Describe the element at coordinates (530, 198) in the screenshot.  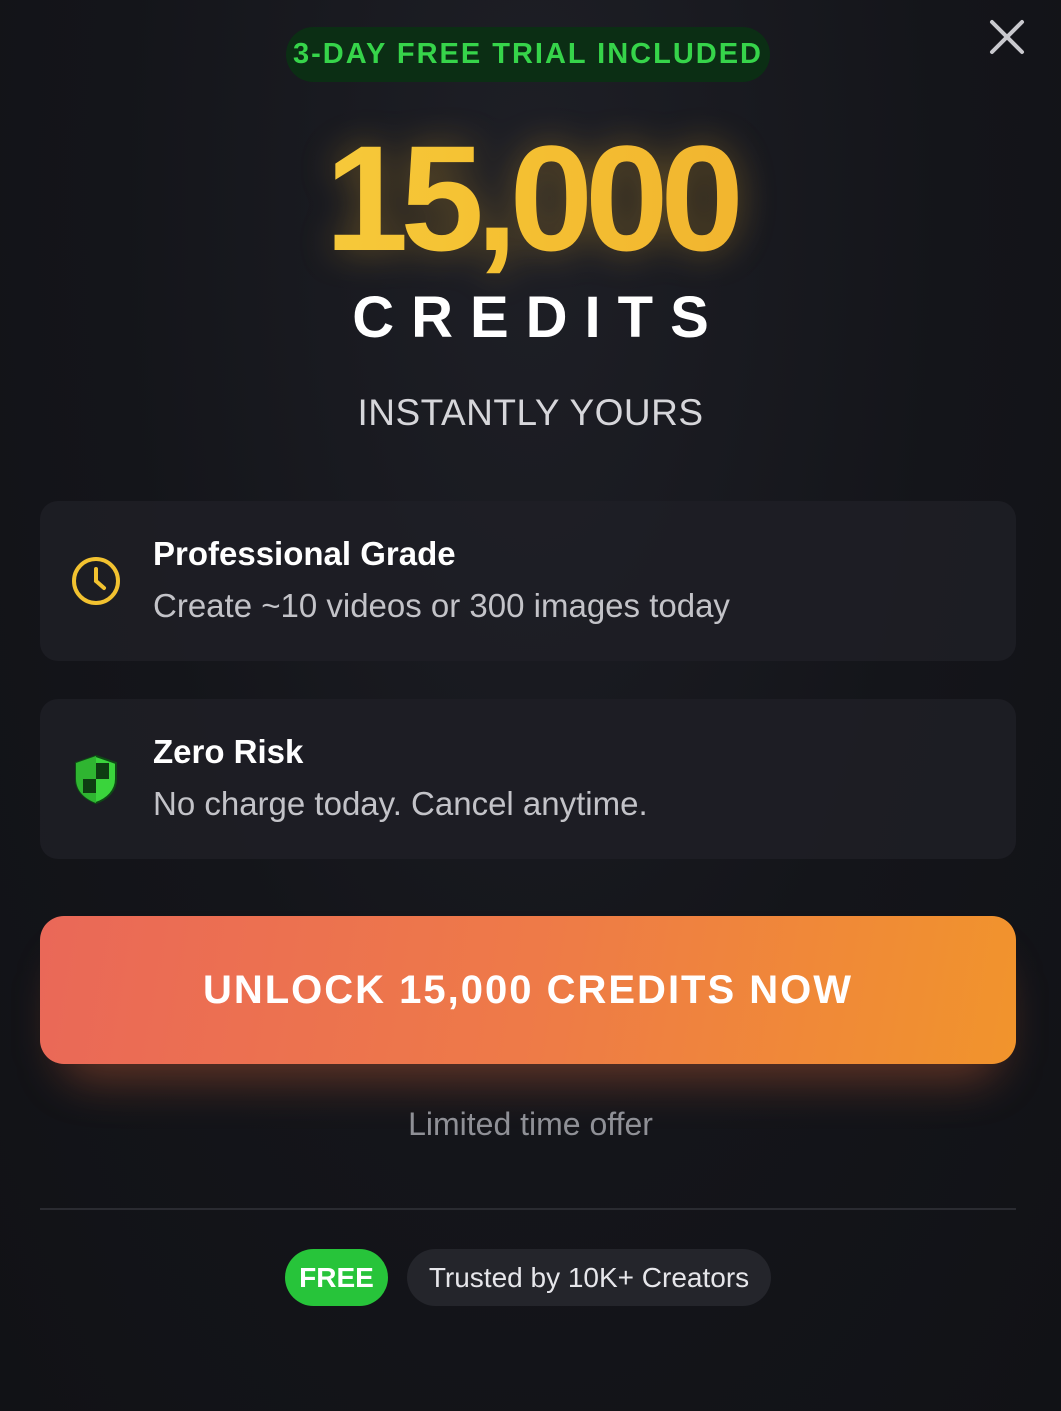
I see `credits-amount: 15,000` at that location.